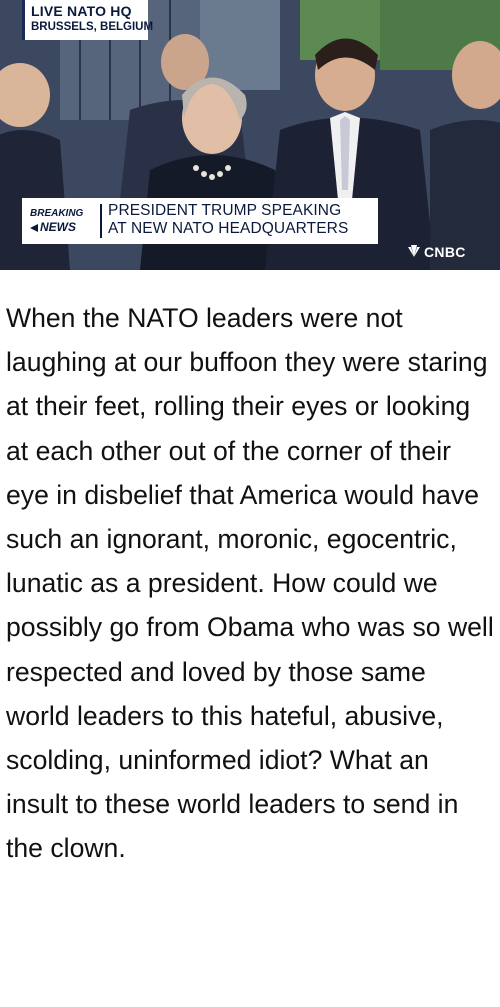 This screenshot has width=500, height=1007. I want to click on network-logo: CNBC, so click(445, 252).